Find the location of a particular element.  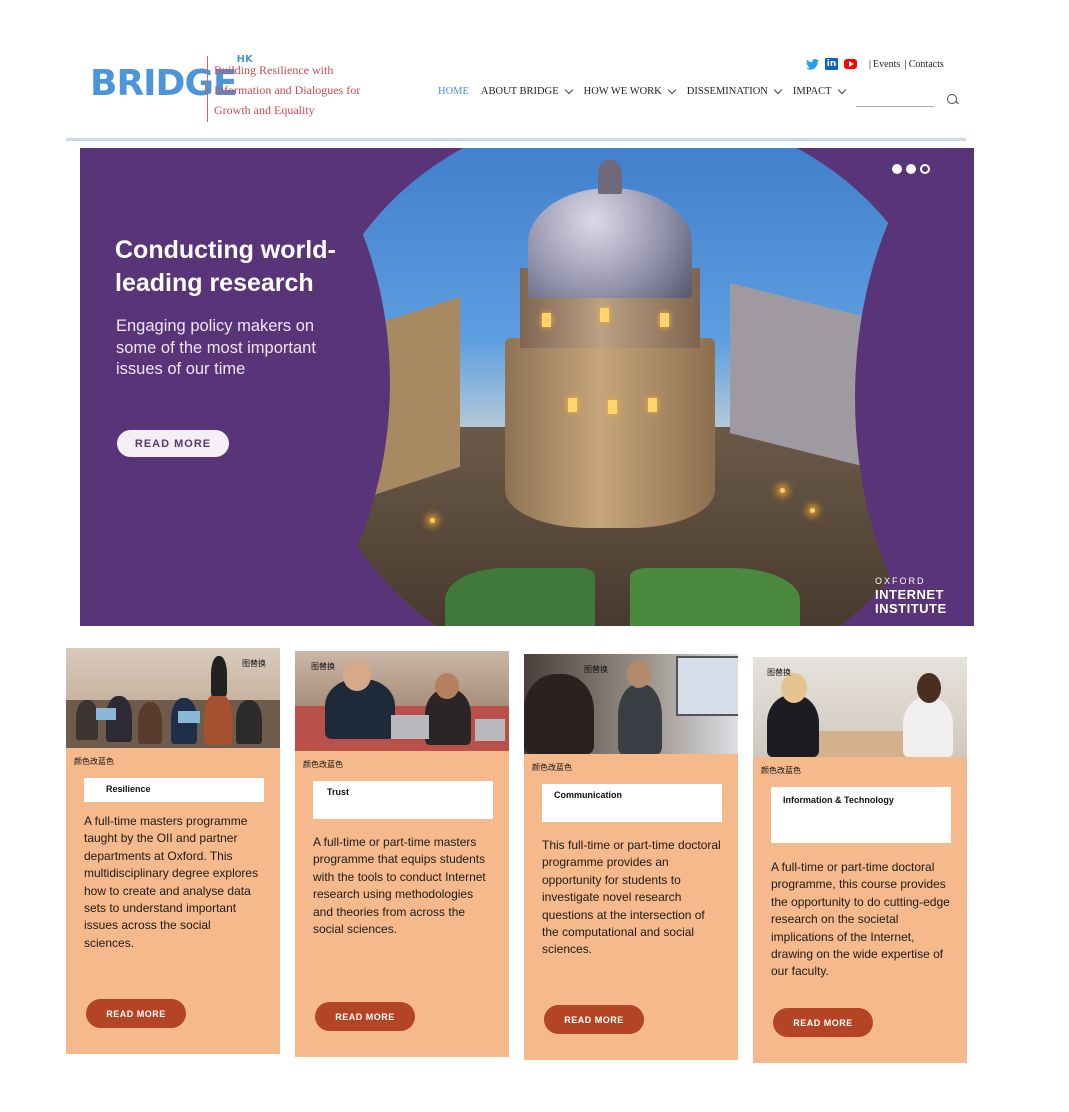

nav-about-bridge: ABOUT BRIDGE is located at coordinates (527, 91).